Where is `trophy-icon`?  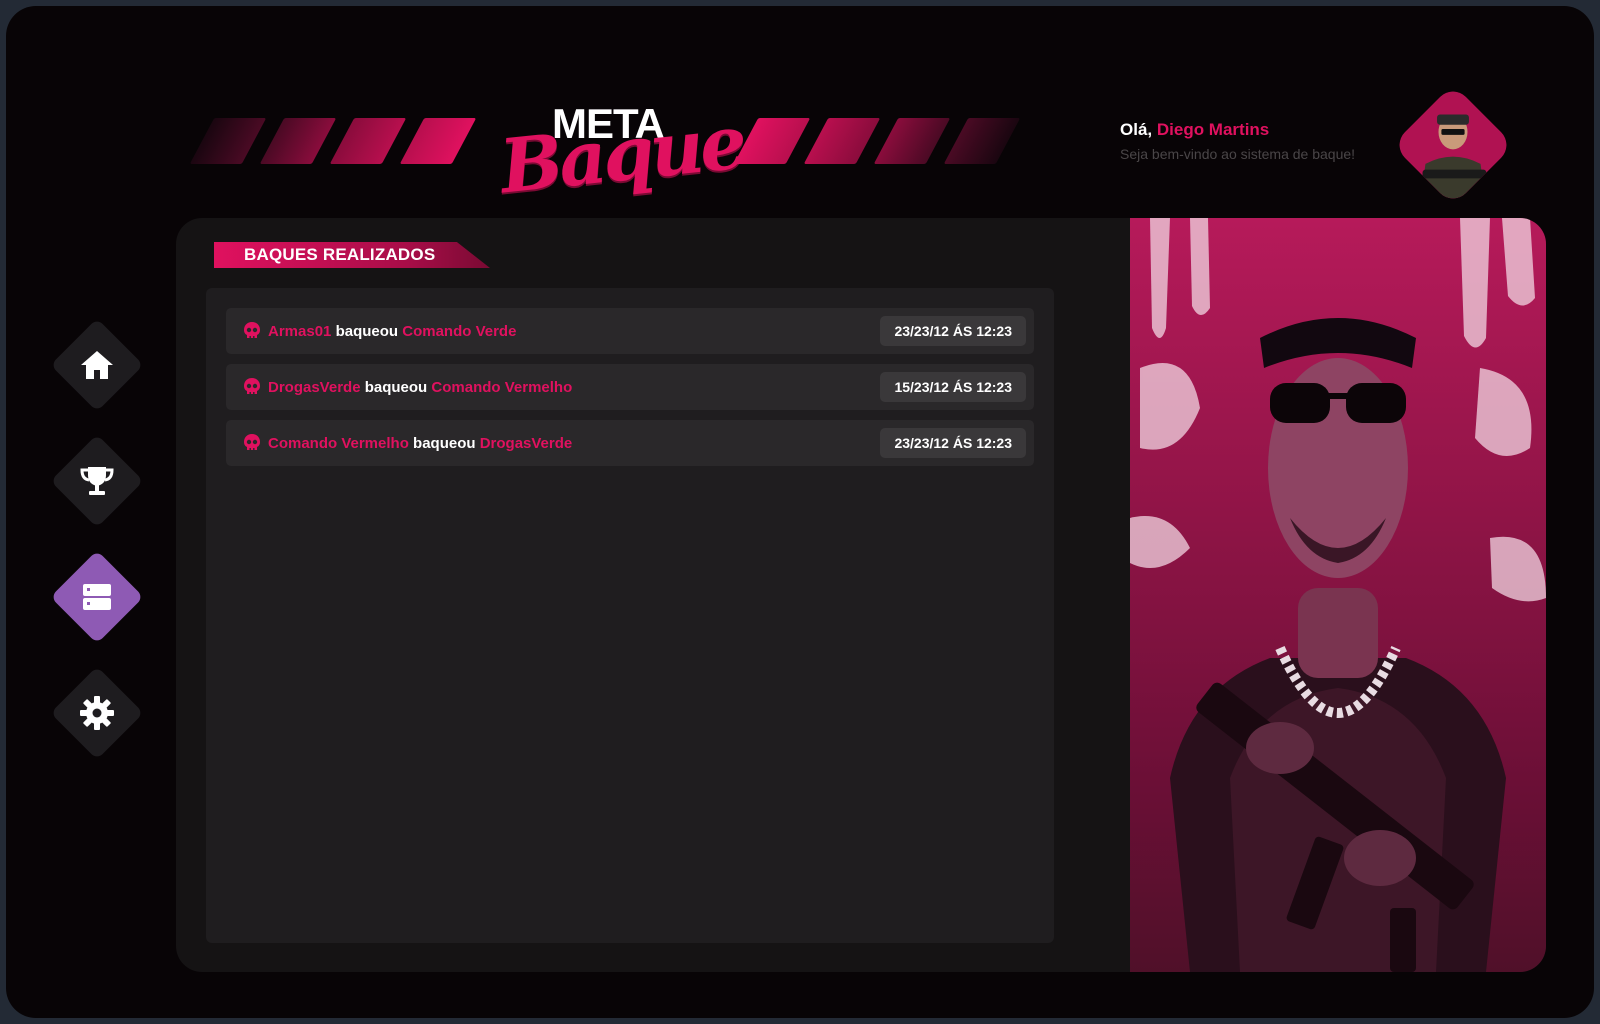 trophy-icon is located at coordinates (97, 481).